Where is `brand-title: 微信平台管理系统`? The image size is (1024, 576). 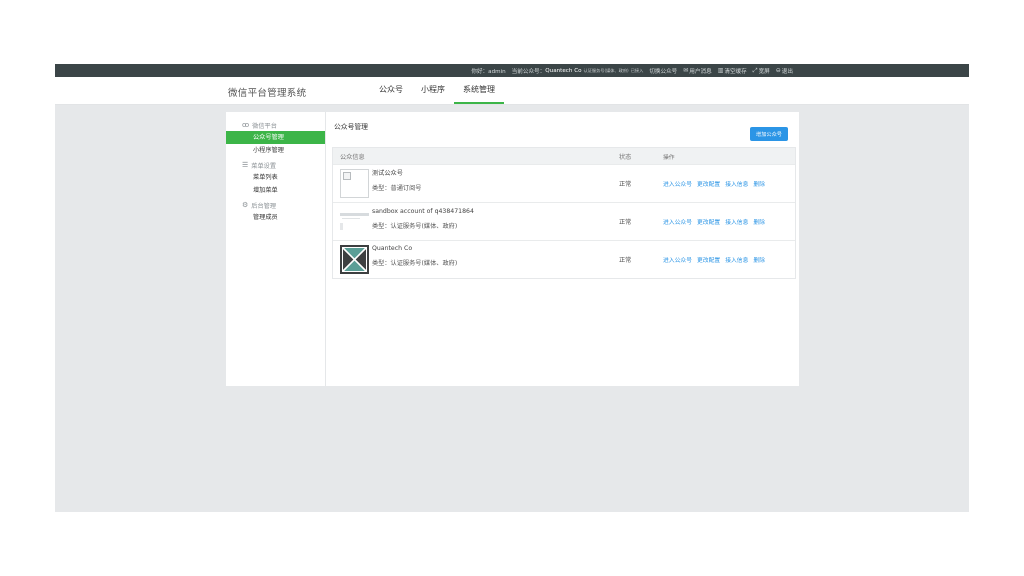 brand-title: 微信平台管理系统 is located at coordinates (267, 93).